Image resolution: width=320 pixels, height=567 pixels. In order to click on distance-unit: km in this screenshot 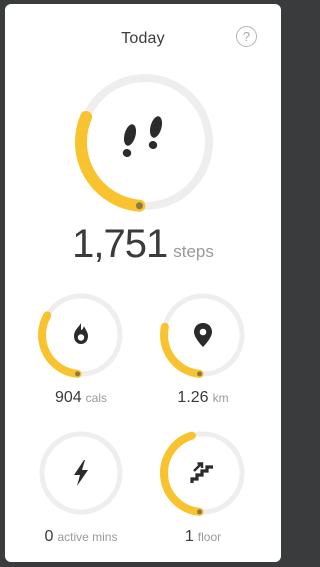, I will do `click(220, 398)`.